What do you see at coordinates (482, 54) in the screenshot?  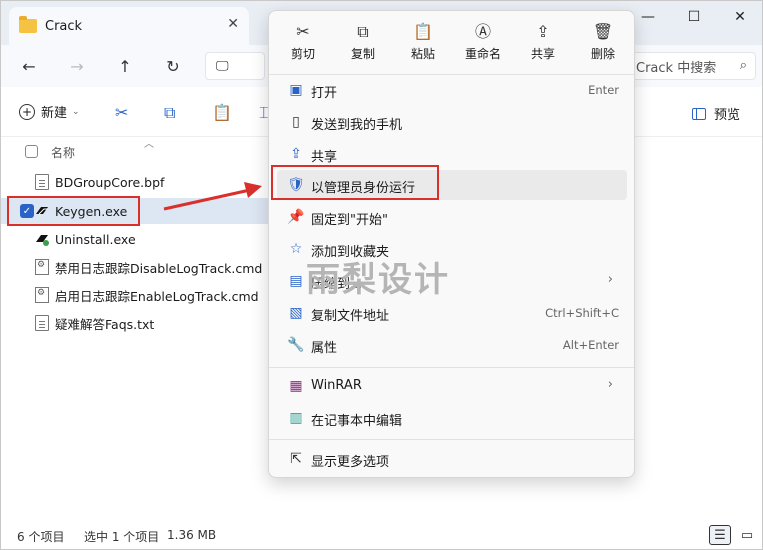 I see `rename-label: 重命名` at bounding box center [482, 54].